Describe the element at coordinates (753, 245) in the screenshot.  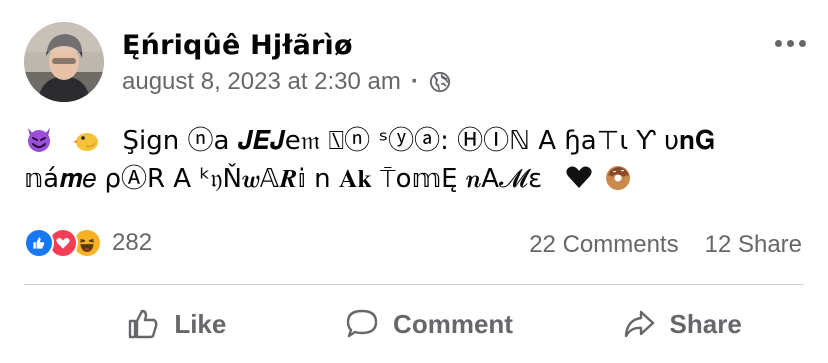
I see `shares-count-link: 12 Share` at that location.